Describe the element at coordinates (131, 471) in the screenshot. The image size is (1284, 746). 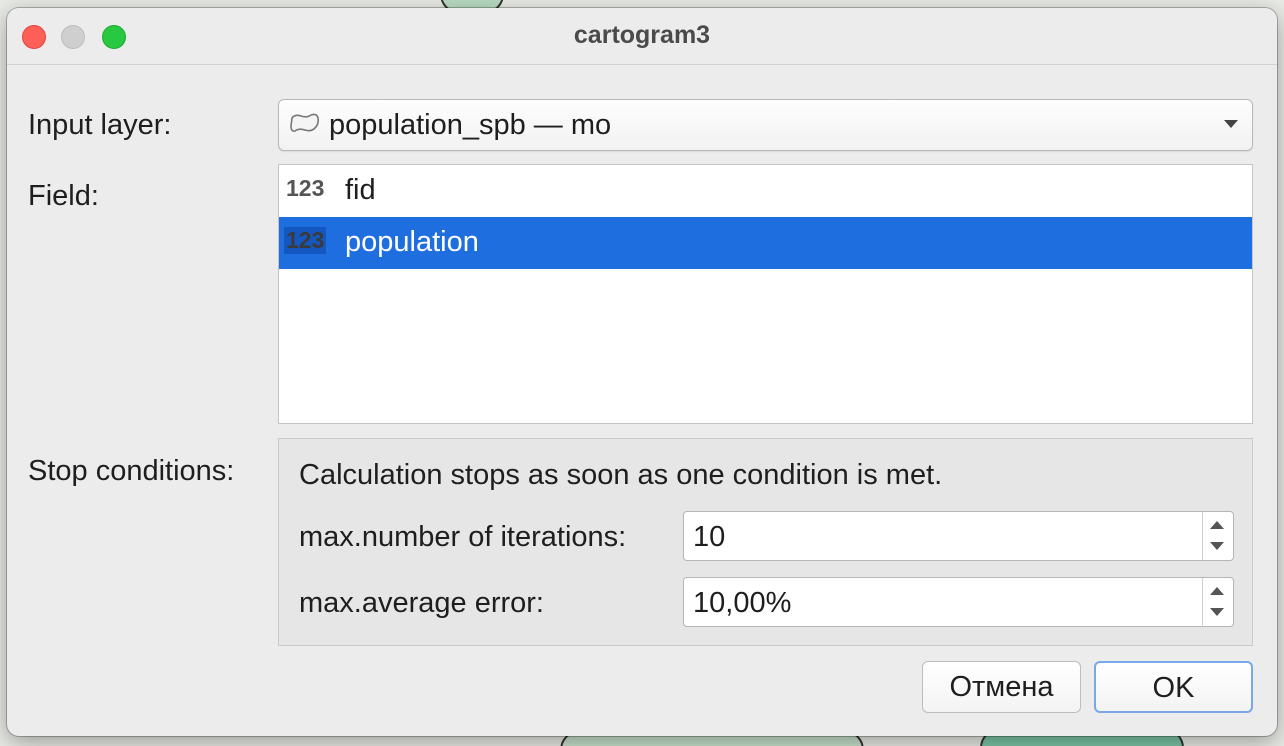
I see `stop-conditions-label: Stop conditions:` at that location.